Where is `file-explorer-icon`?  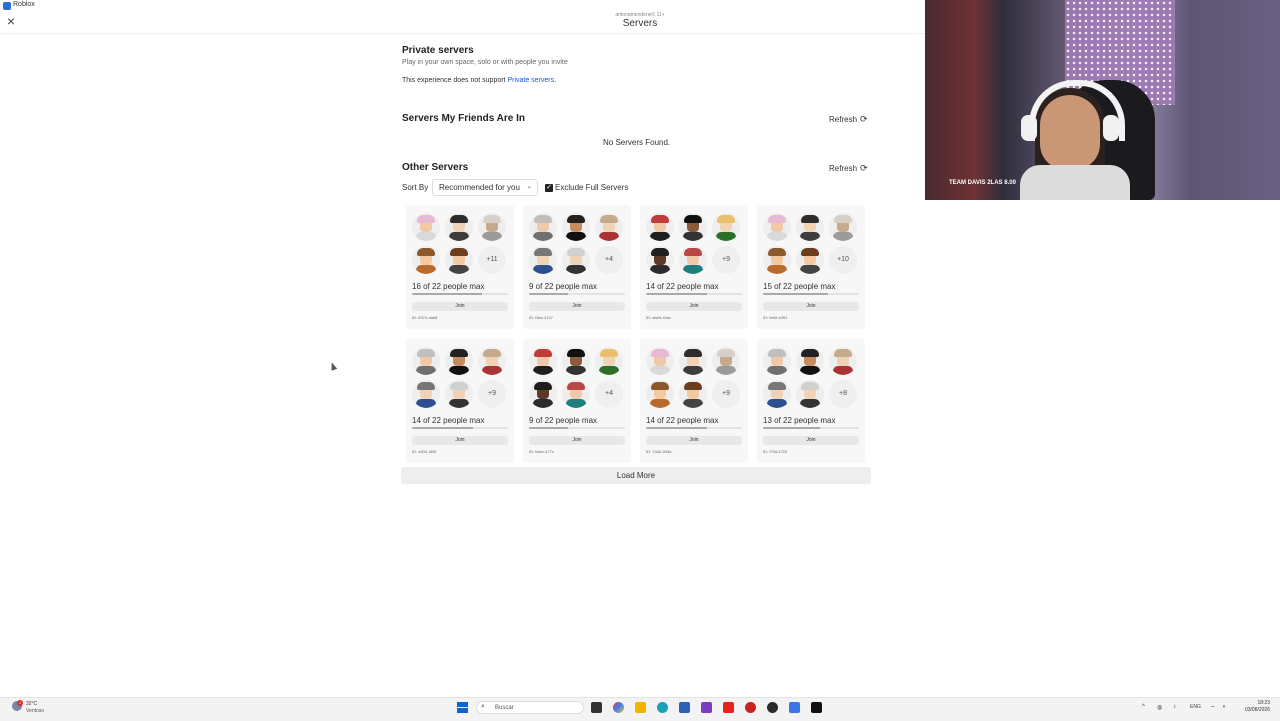
file-explorer-icon is located at coordinates (640, 707).